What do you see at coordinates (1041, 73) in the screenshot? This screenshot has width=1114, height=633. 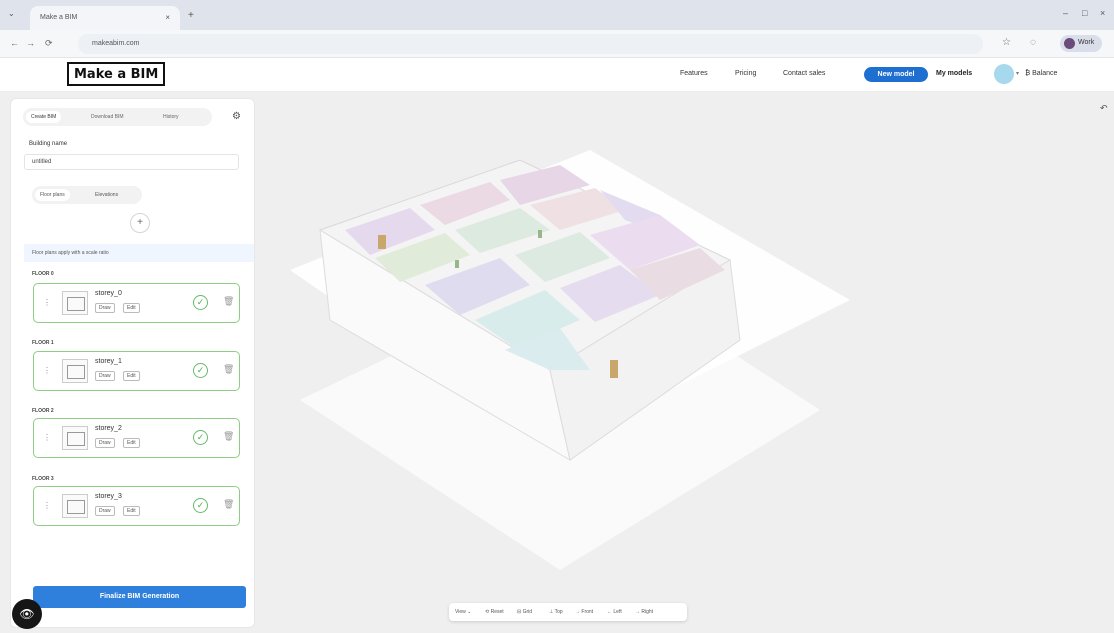 I see `balance-link: ₿ Balance` at bounding box center [1041, 73].